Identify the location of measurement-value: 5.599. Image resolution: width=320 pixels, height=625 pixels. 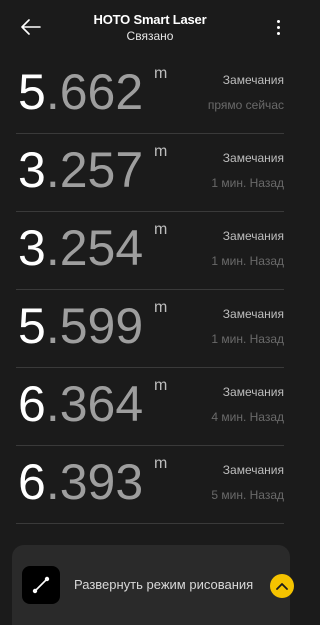
(80, 326).